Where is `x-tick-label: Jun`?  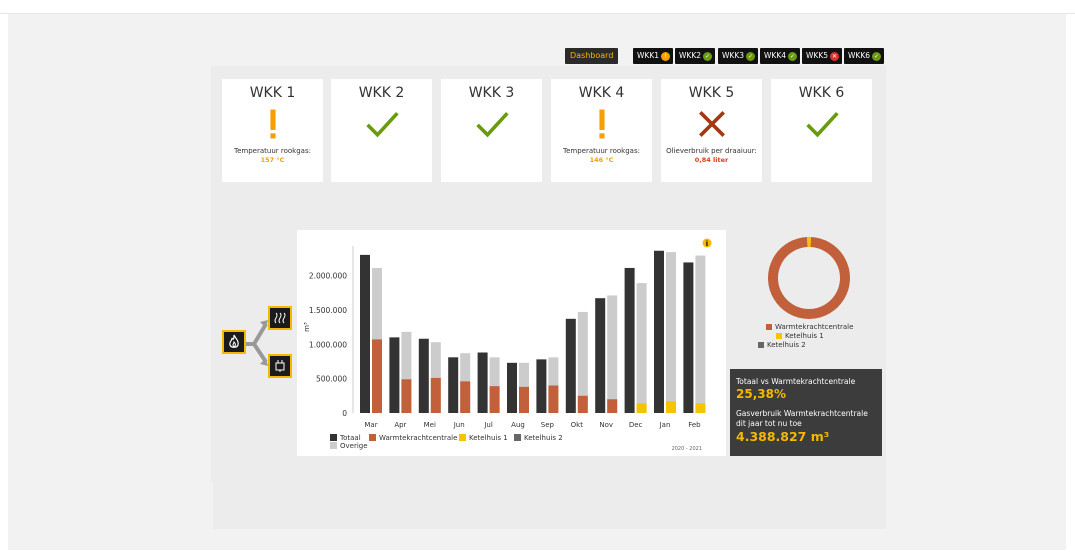
x-tick-label: Jun is located at coordinates (459, 425).